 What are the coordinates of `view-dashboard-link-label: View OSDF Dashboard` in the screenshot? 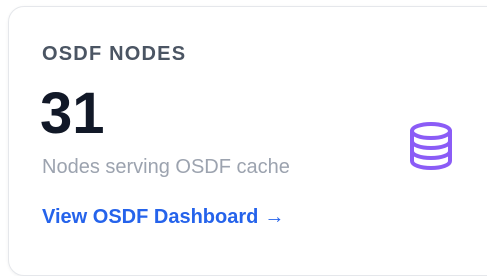 It's located at (150, 217).